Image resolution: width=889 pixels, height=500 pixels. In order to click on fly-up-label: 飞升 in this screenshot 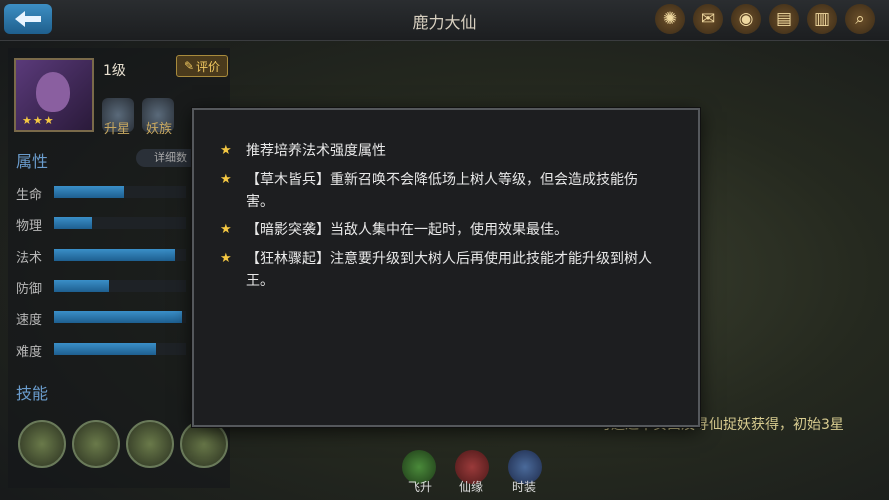, I will do `click(420, 487)`.